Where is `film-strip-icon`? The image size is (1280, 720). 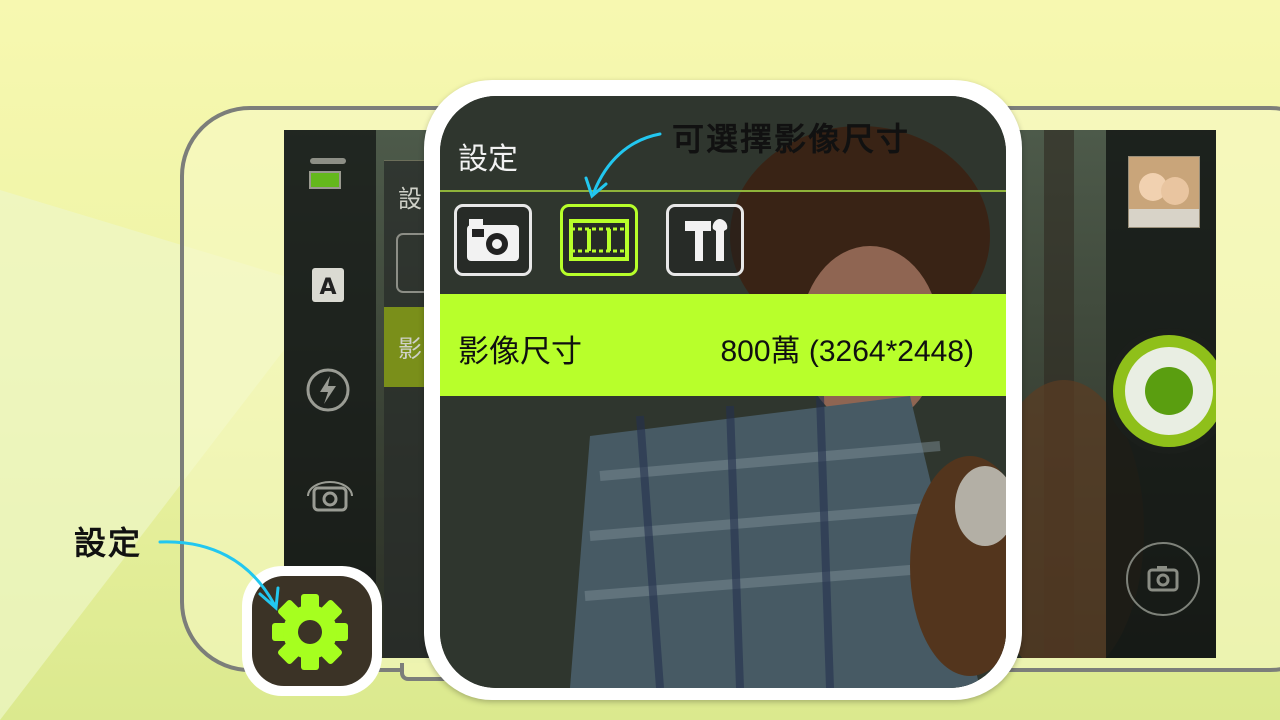
film-strip-icon is located at coordinates (599, 240).